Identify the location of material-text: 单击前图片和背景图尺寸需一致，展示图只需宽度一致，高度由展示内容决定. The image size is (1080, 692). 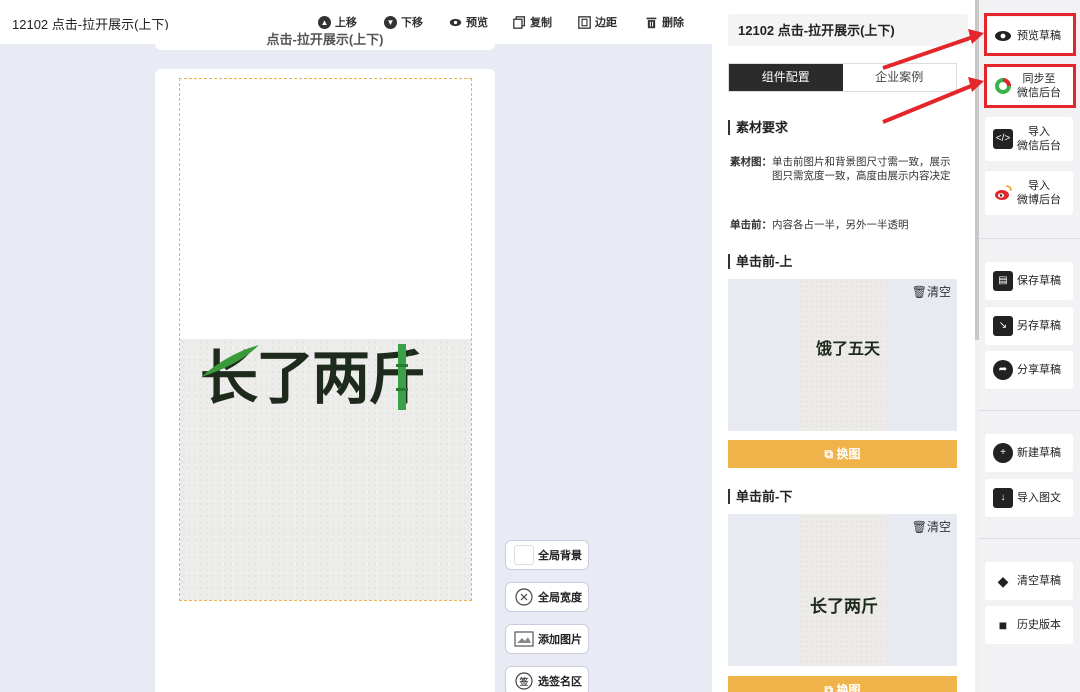
(861, 169).